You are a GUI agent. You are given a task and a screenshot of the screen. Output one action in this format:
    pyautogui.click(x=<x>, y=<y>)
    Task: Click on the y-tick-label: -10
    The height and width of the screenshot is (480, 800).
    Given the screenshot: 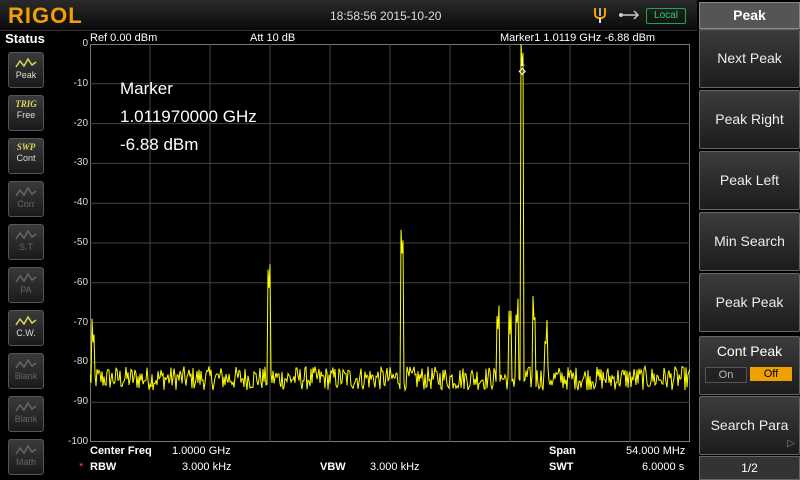 What is the action you would take?
    pyautogui.click(x=80, y=83)
    